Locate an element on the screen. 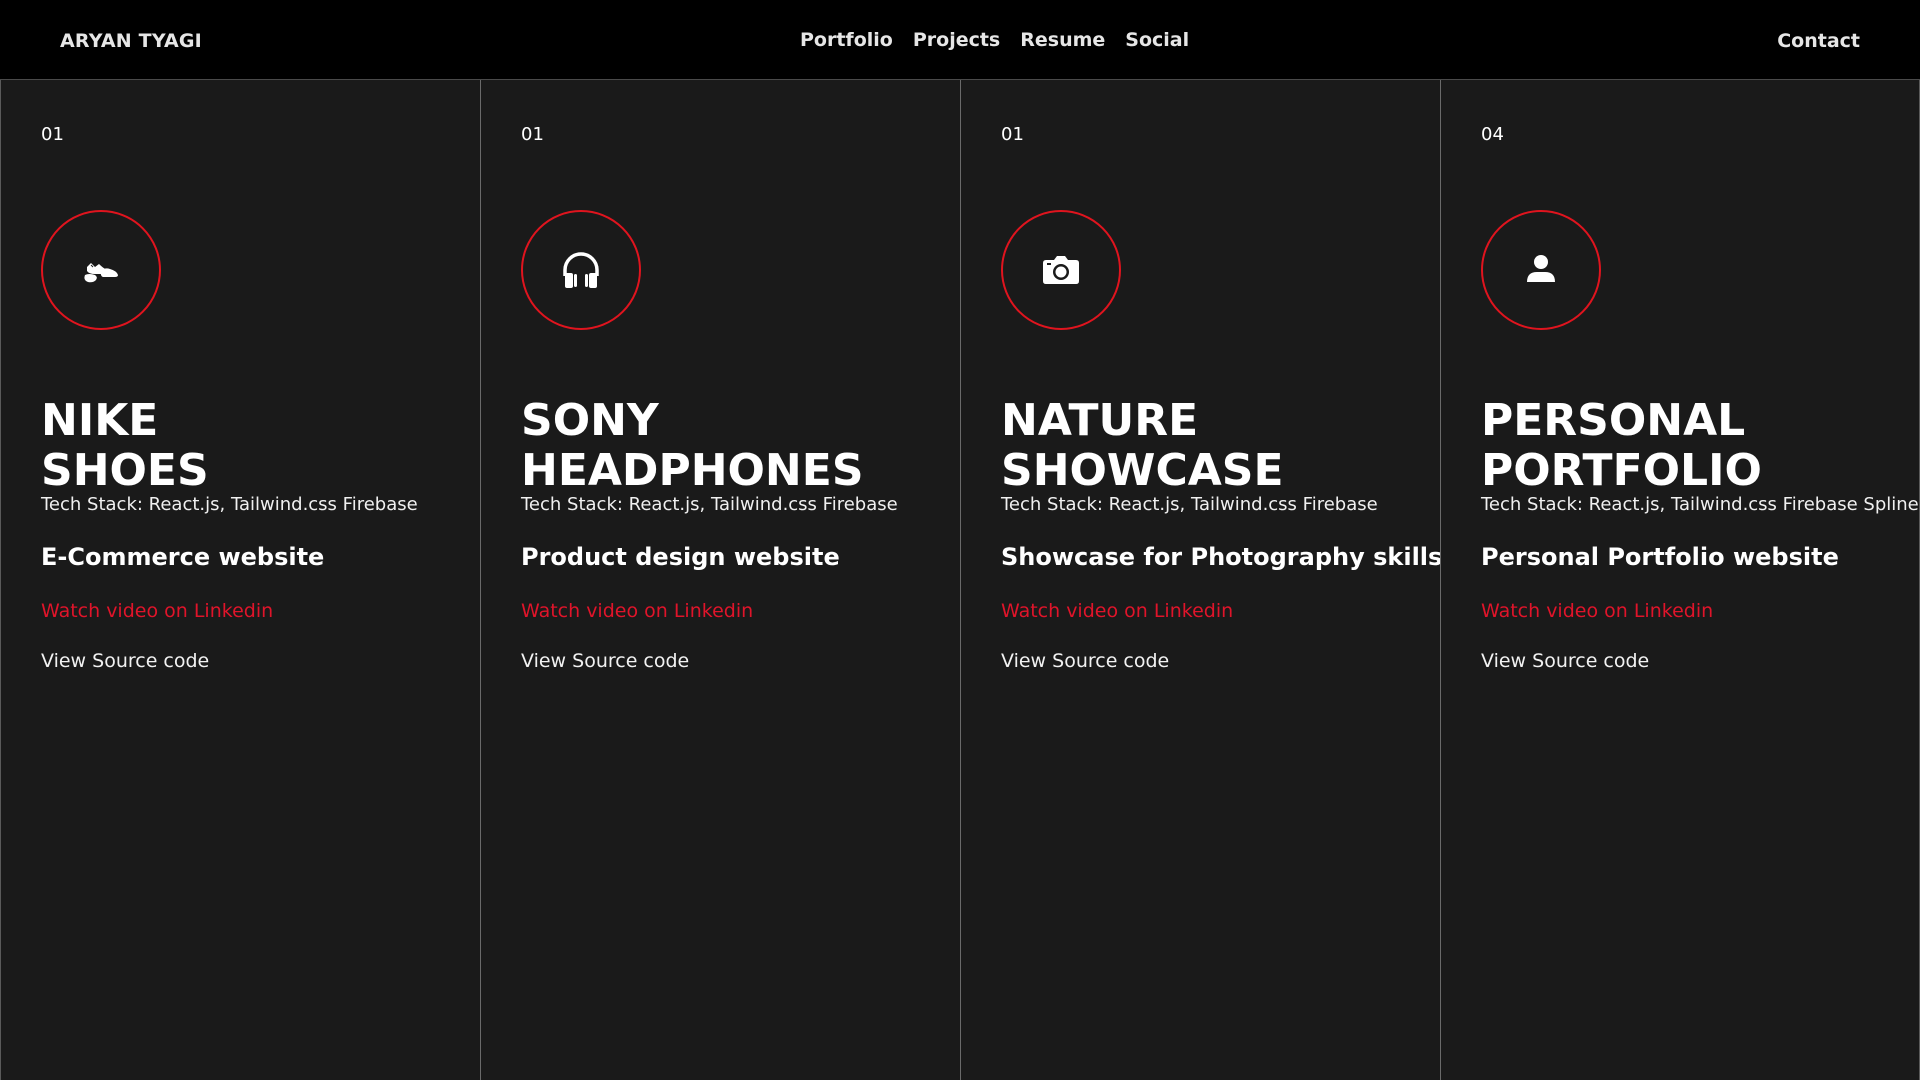  camera-icon is located at coordinates (1061, 270).